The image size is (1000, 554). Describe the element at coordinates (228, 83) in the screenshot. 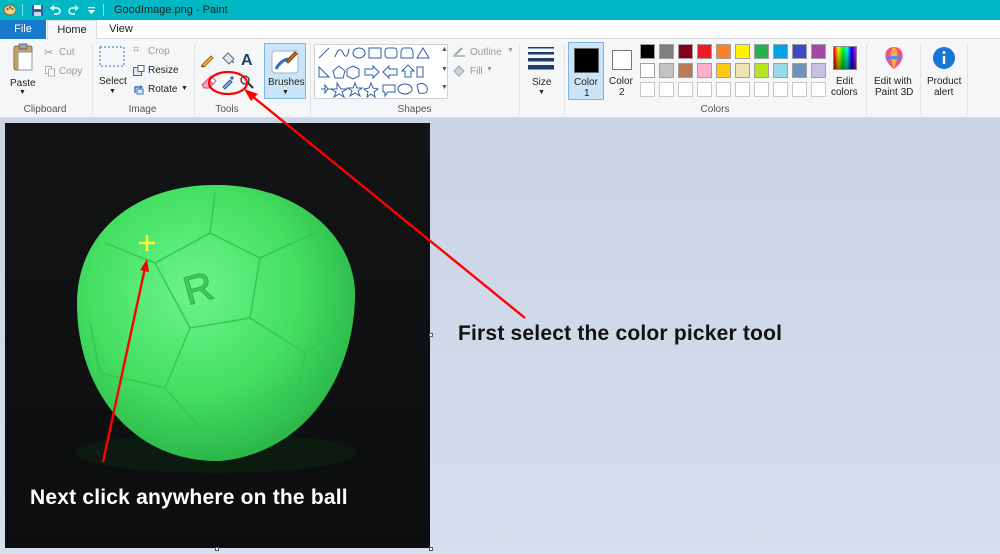

I see `highlight-circle` at that location.